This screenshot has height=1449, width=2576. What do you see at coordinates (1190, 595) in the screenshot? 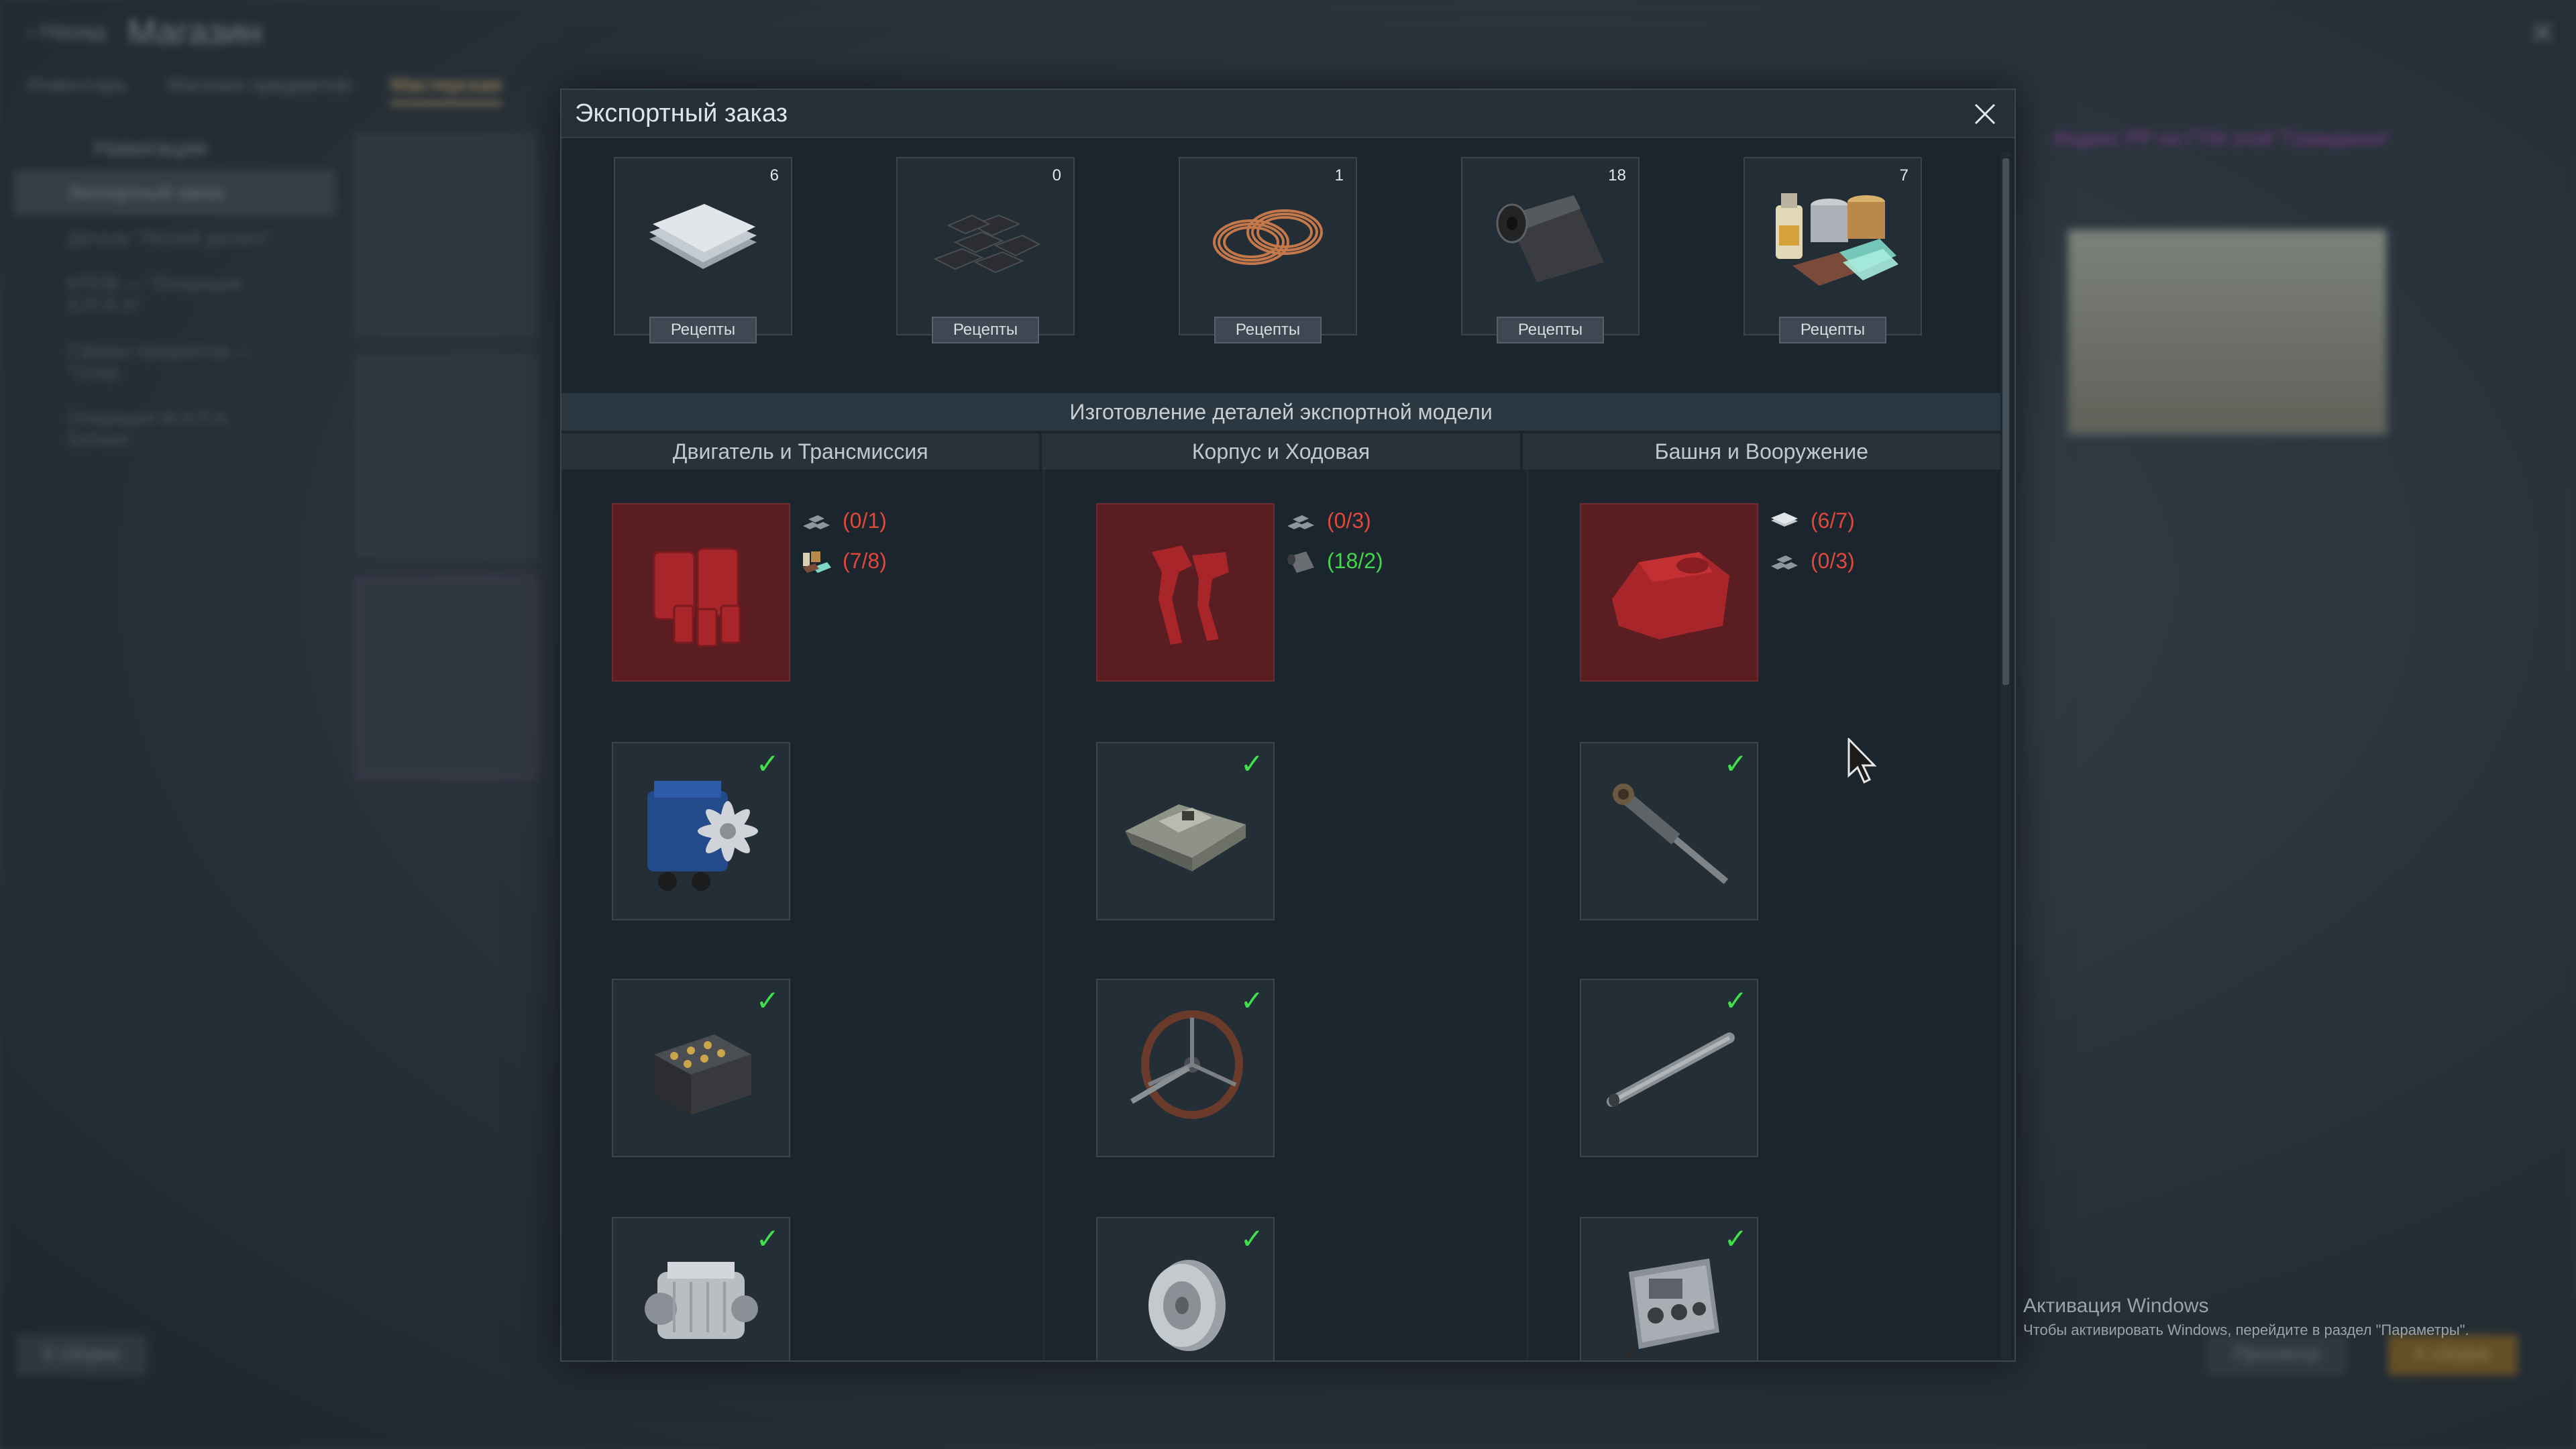
I see `pedals-icon` at bounding box center [1190, 595].